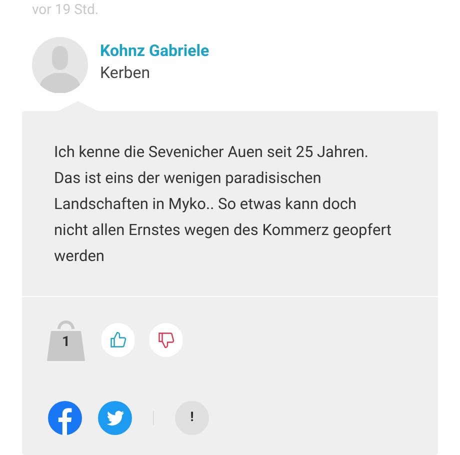 The height and width of the screenshot is (455, 460). What do you see at coordinates (65, 418) in the screenshot?
I see `facebook-icon` at bounding box center [65, 418].